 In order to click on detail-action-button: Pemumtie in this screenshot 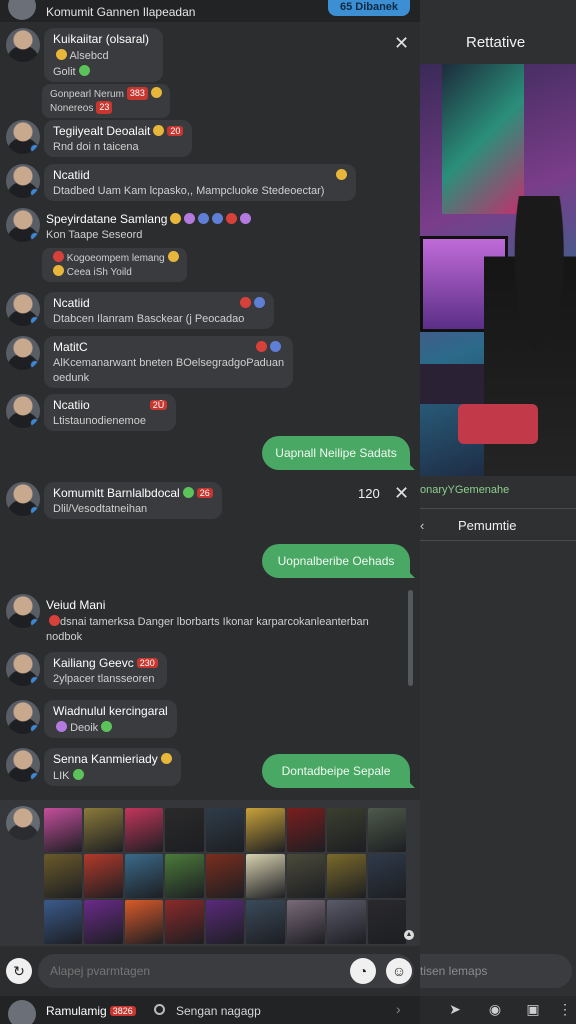, I will do `click(487, 525)`.